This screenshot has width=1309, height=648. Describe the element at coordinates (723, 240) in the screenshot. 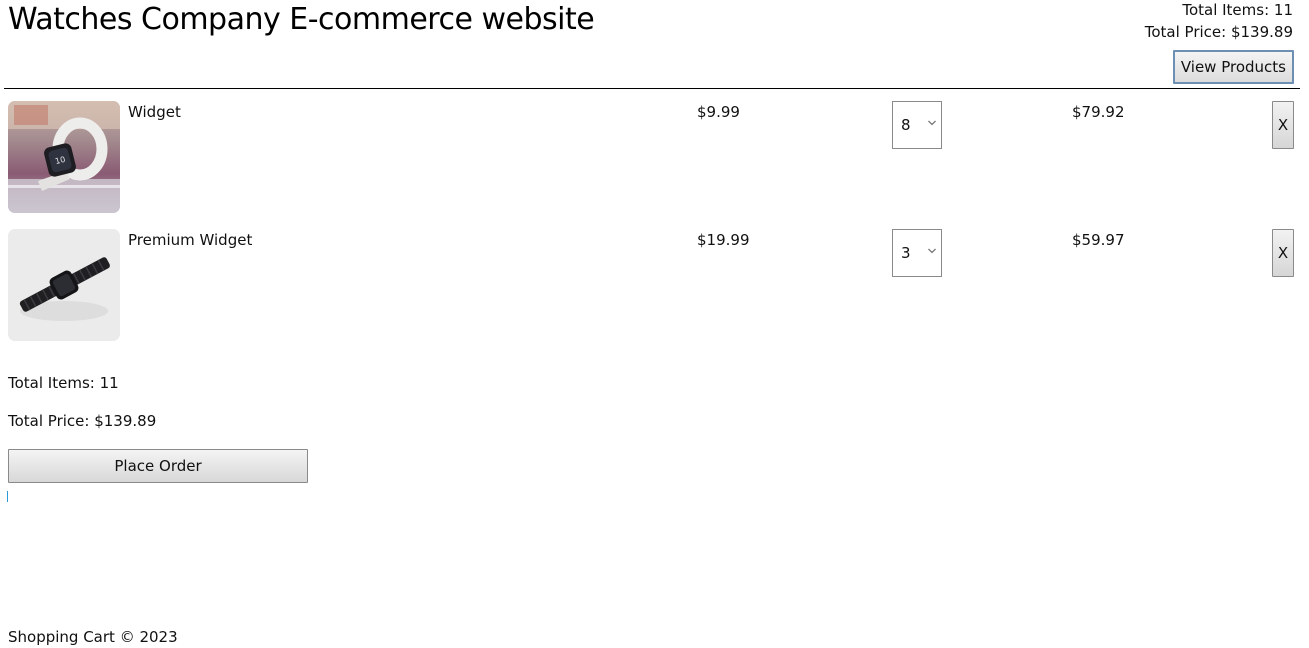

I see `product-price: $19.99` at that location.